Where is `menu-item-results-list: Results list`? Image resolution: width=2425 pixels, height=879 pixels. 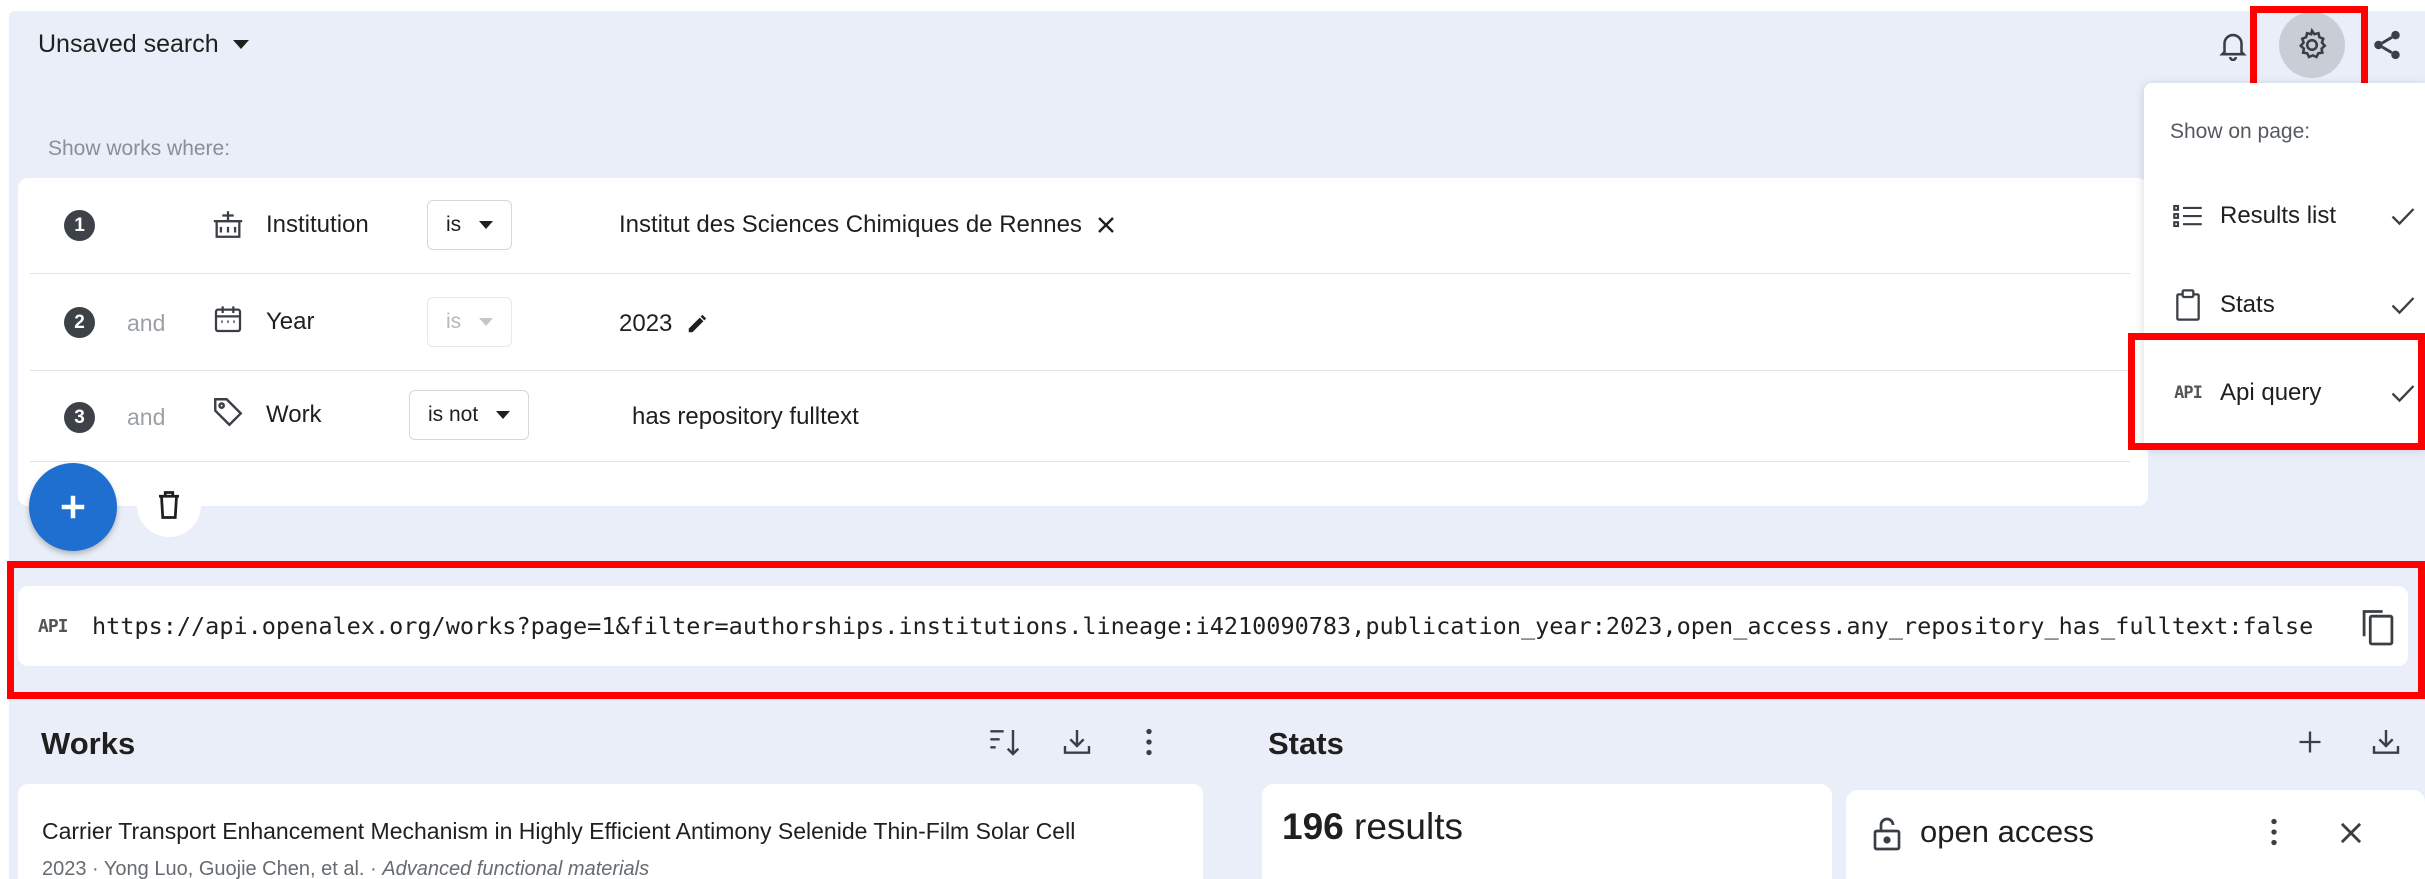
menu-item-results-list: Results list is located at coordinates (2297, 216).